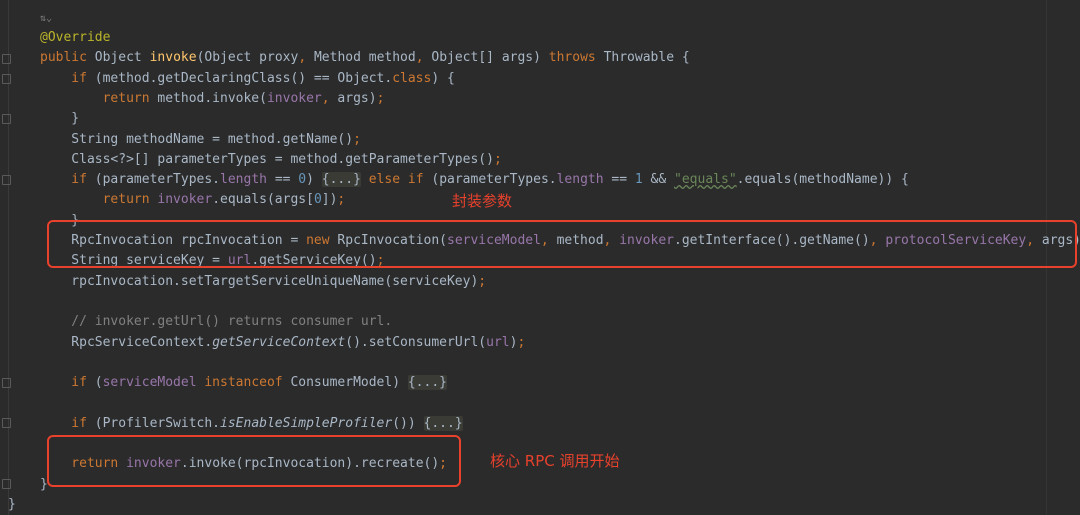  What do you see at coordinates (306, 423) in the screenshot?
I see `code-token: isEnableSimpleProfiler` at bounding box center [306, 423].